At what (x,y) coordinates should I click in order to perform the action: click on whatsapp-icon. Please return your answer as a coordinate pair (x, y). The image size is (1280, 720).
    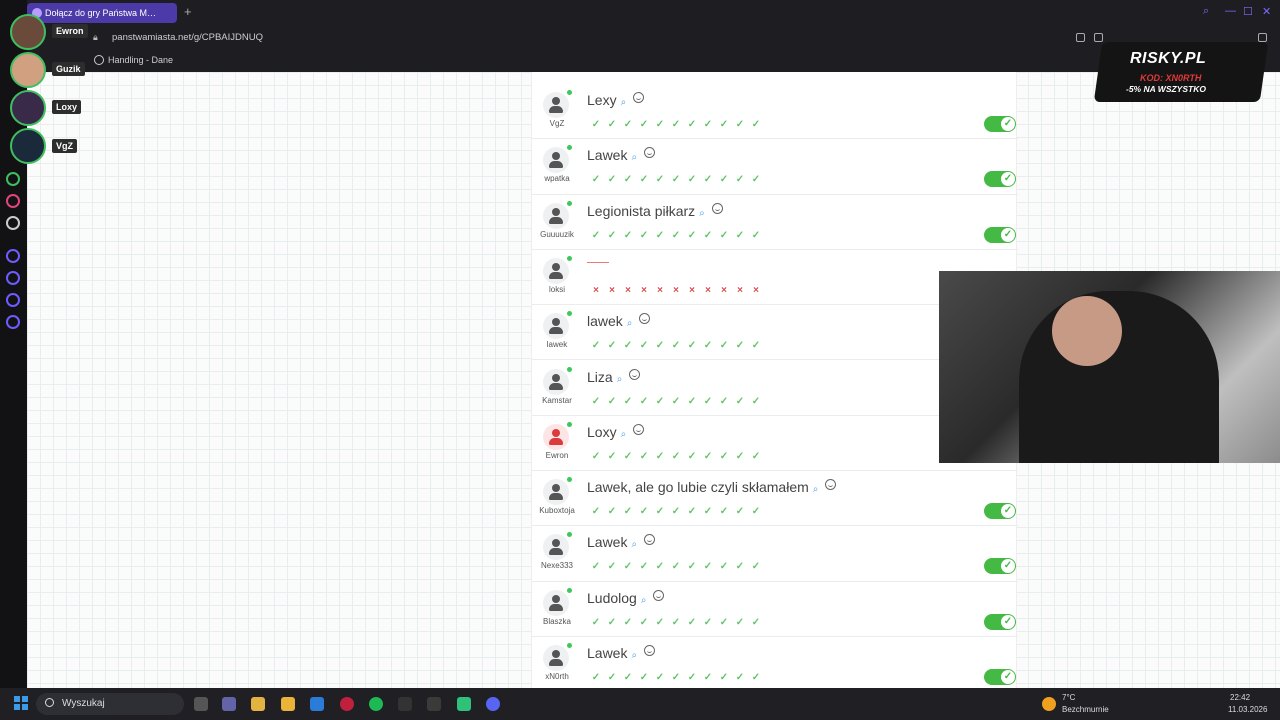
    Looking at the image, I should click on (13, 179).